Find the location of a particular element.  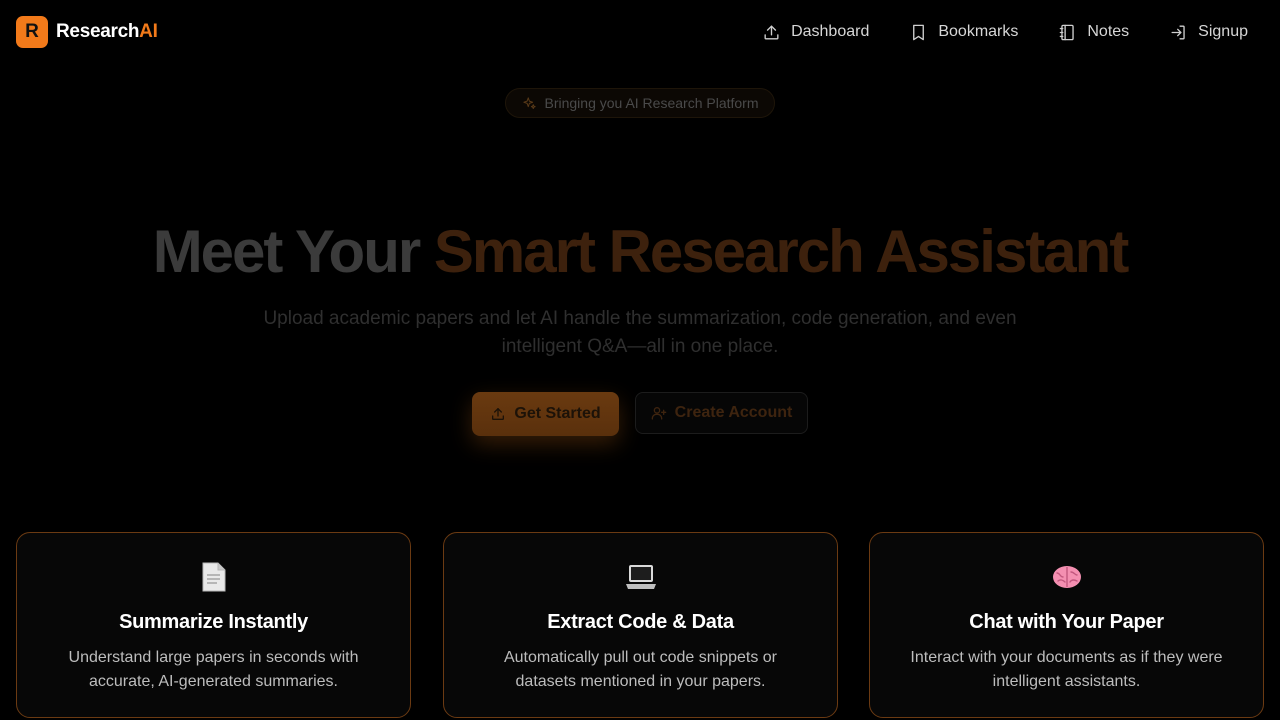

nav-bookmarks-label: Bookmarks is located at coordinates (978, 31).